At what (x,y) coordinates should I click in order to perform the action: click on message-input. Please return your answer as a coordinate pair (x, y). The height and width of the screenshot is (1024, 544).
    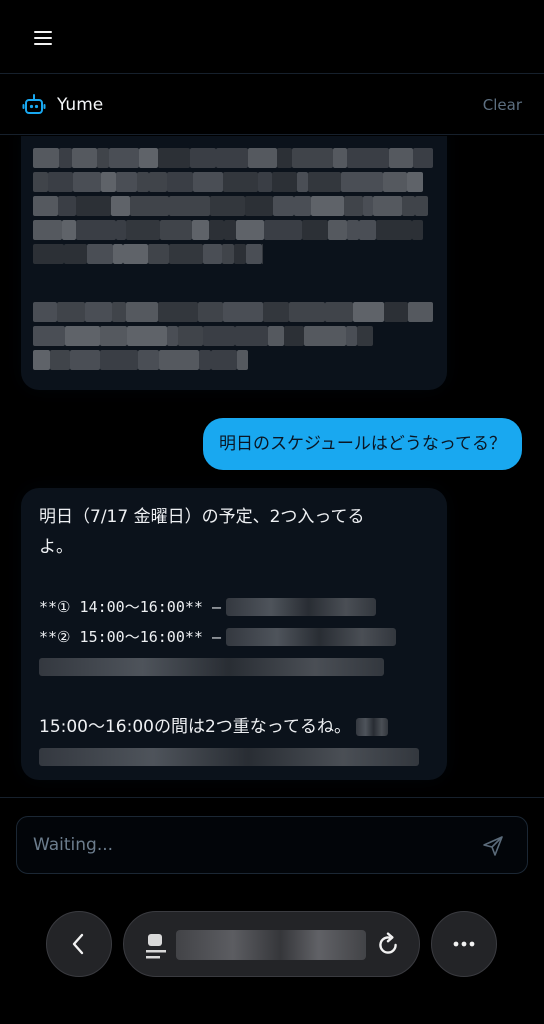
    Looking at the image, I should click on (243, 845).